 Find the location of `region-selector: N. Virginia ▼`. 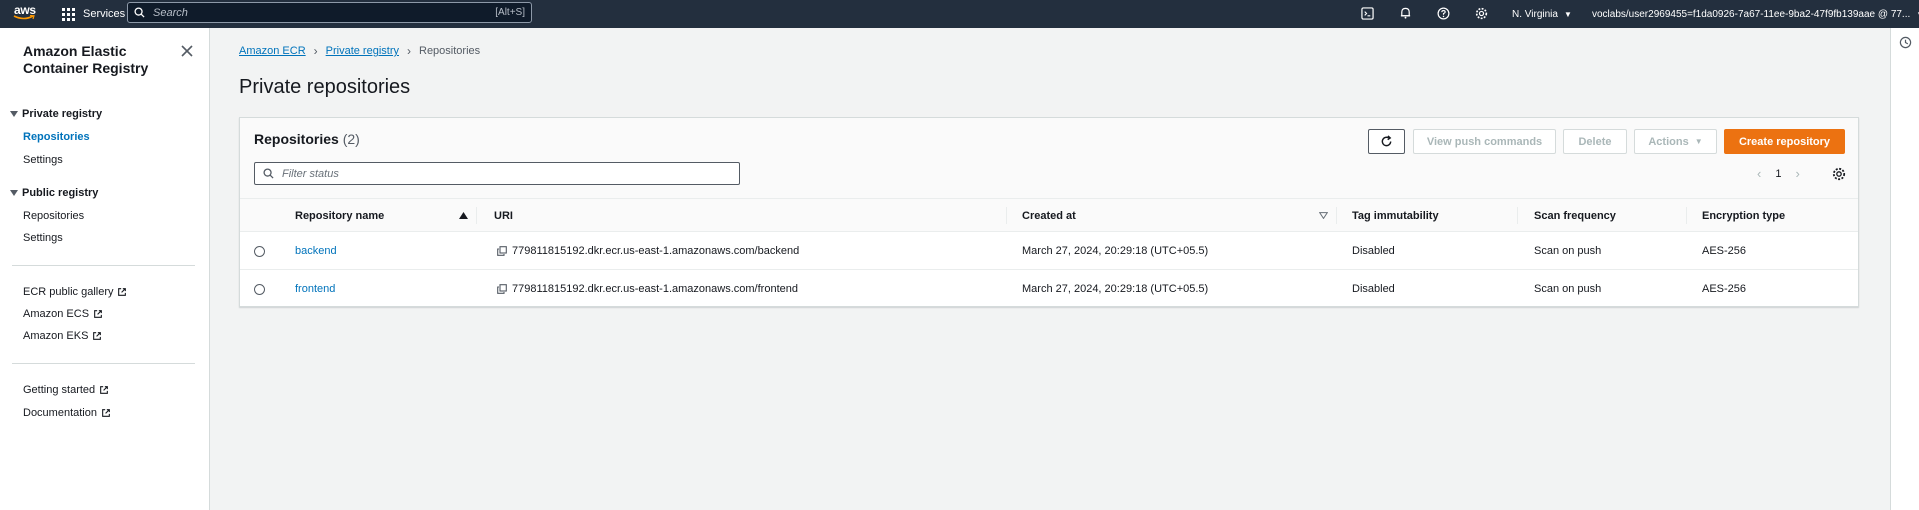

region-selector: N. Virginia ▼ is located at coordinates (1542, 14).